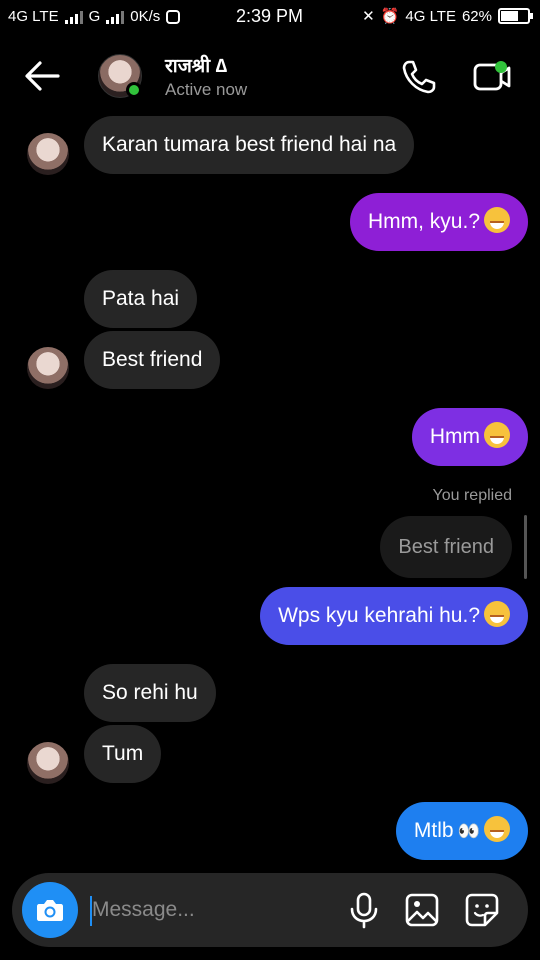 Image resolution: width=540 pixels, height=960 pixels. What do you see at coordinates (472, 495) in the screenshot?
I see `reply-label: You replied` at bounding box center [472, 495].